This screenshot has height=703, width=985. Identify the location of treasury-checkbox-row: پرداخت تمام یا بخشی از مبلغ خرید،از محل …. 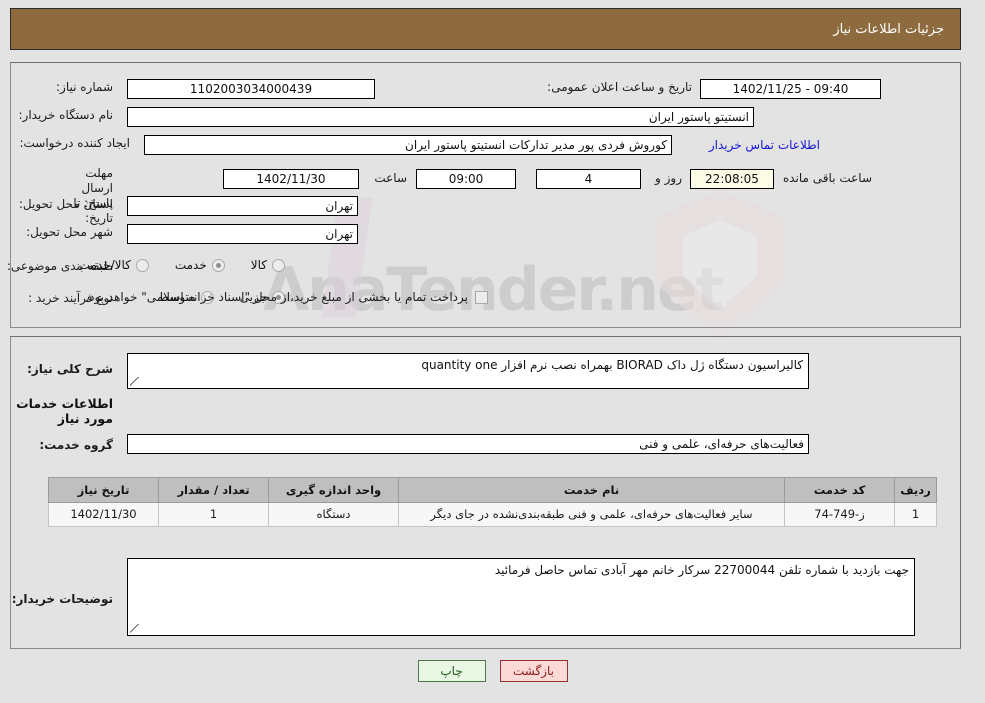
(286, 297).